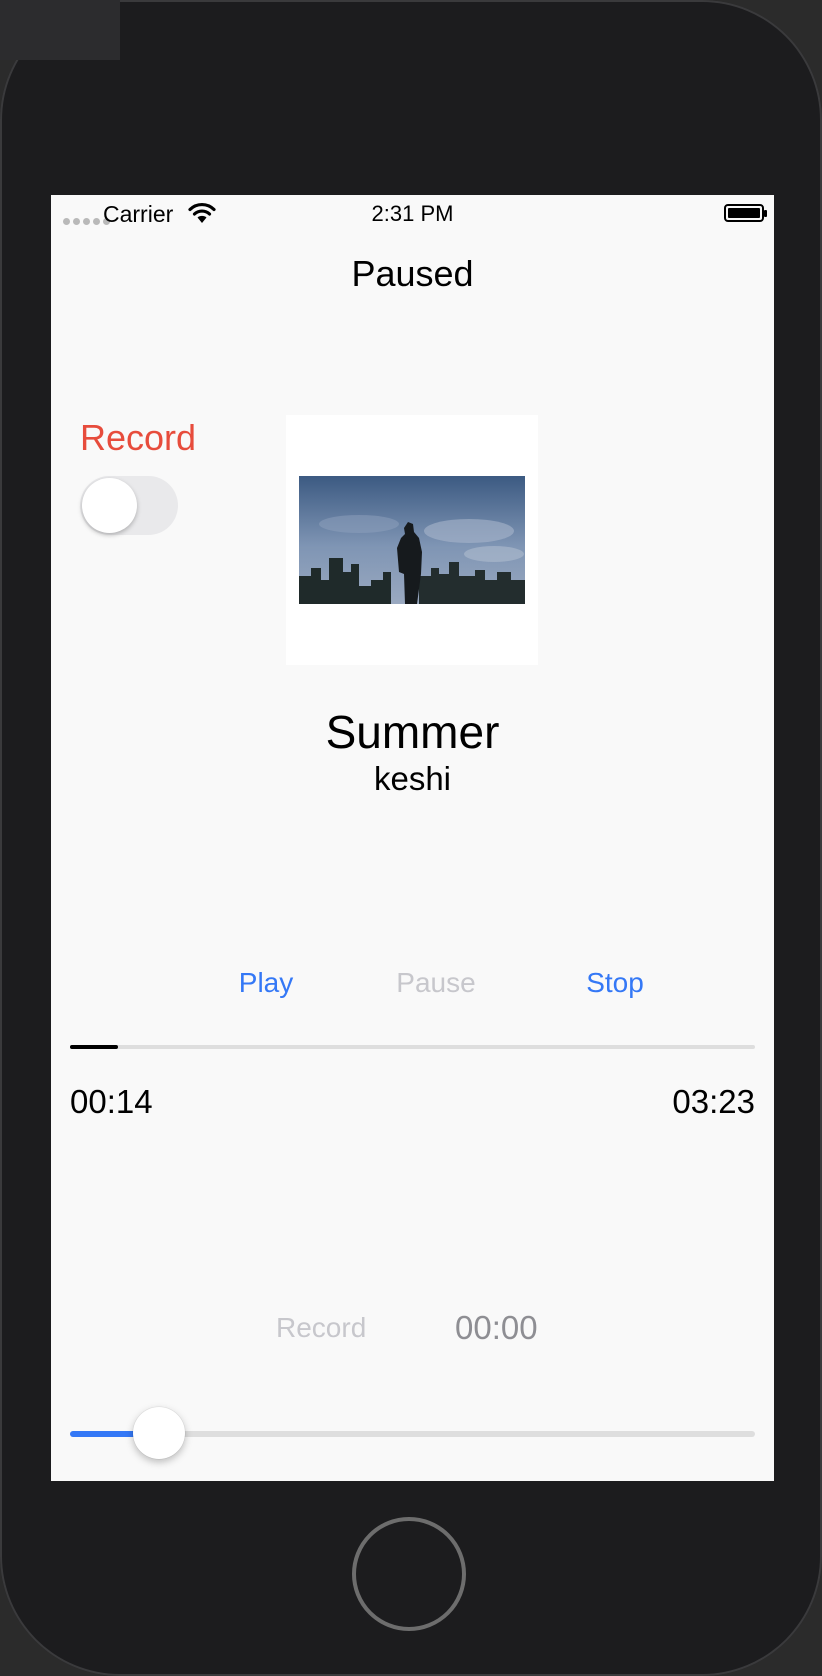 This screenshot has width=822, height=1676. Describe the element at coordinates (713, 1101) in the screenshot. I see `total-duration: 03:23` at that location.